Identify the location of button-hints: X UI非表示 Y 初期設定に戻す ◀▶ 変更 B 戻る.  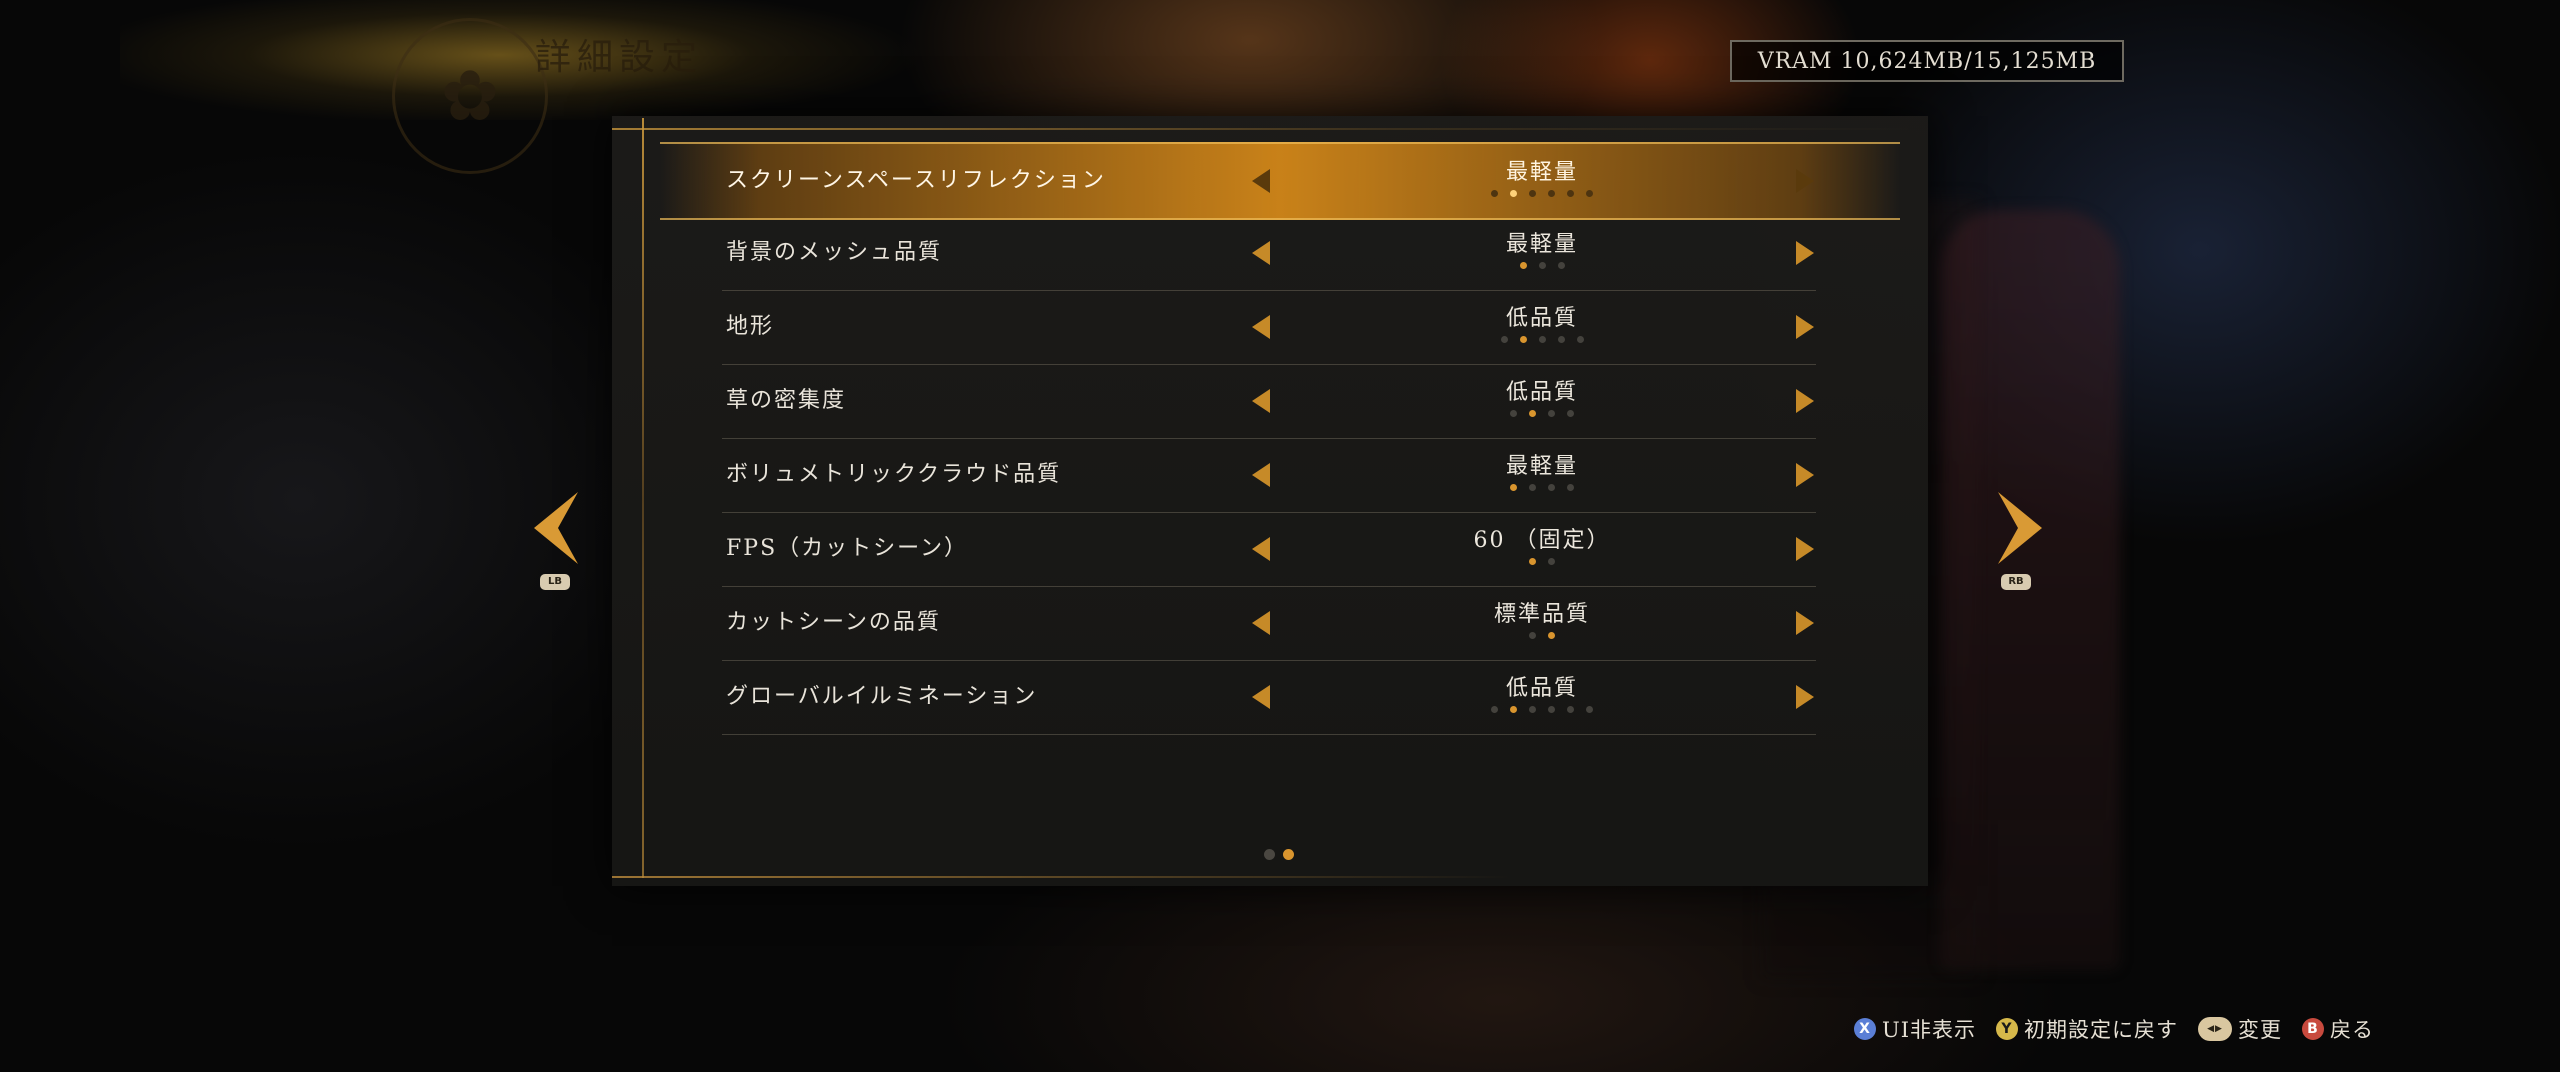
(2114, 1029).